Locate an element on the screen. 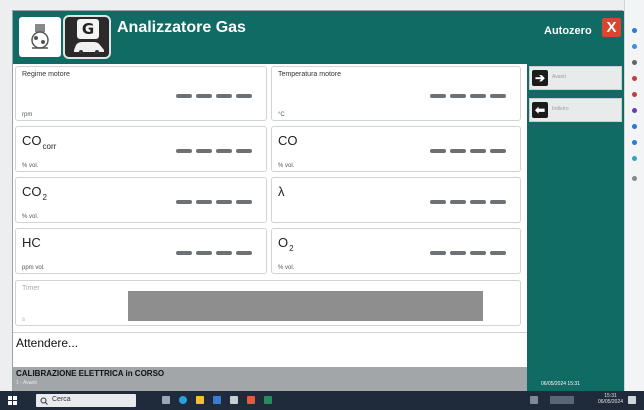 The image size is (644, 410). co-corr-symbol: COcorr is located at coordinates (39, 142).